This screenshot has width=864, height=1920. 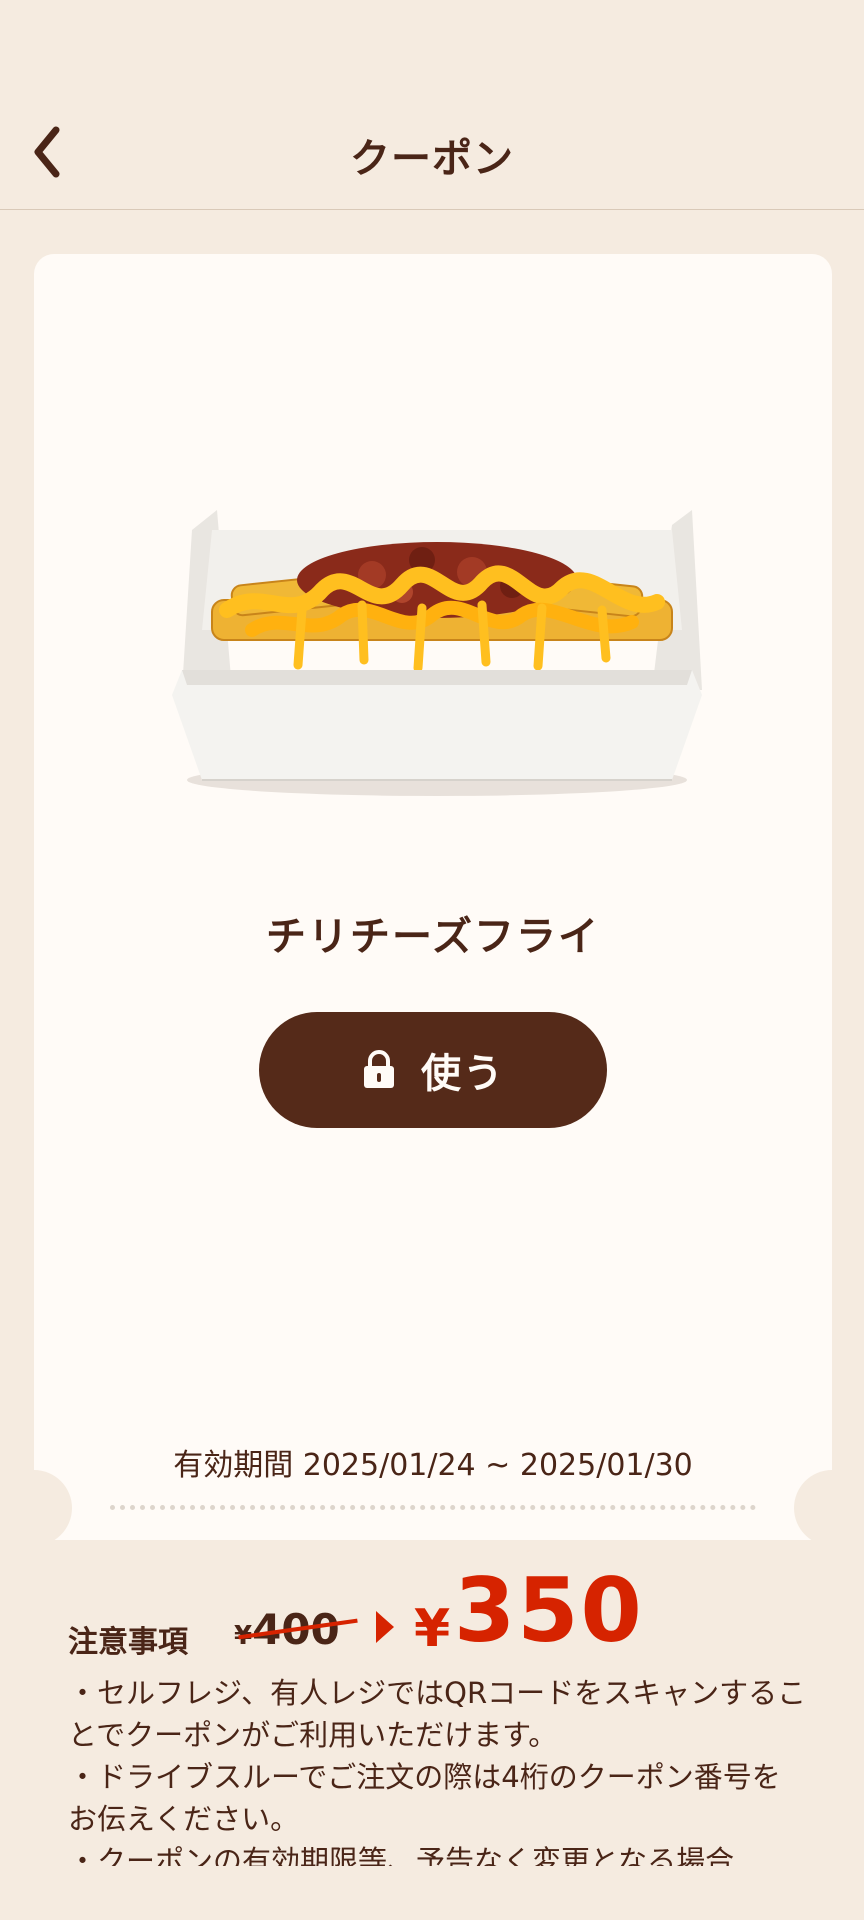 What do you see at coordinates (432, 1629) in the screenshot?
I see `discount-price-currency: ¥` at bounding box center [432, 1629].